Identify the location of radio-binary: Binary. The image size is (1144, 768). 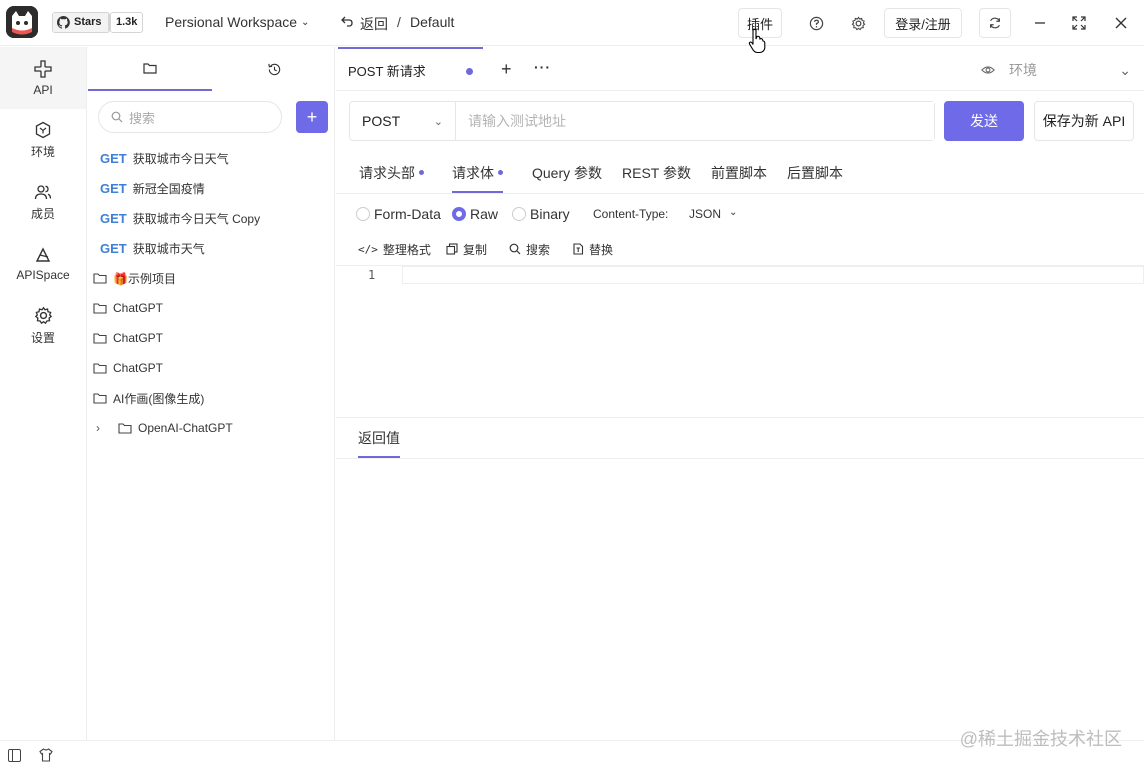
(541, 214).